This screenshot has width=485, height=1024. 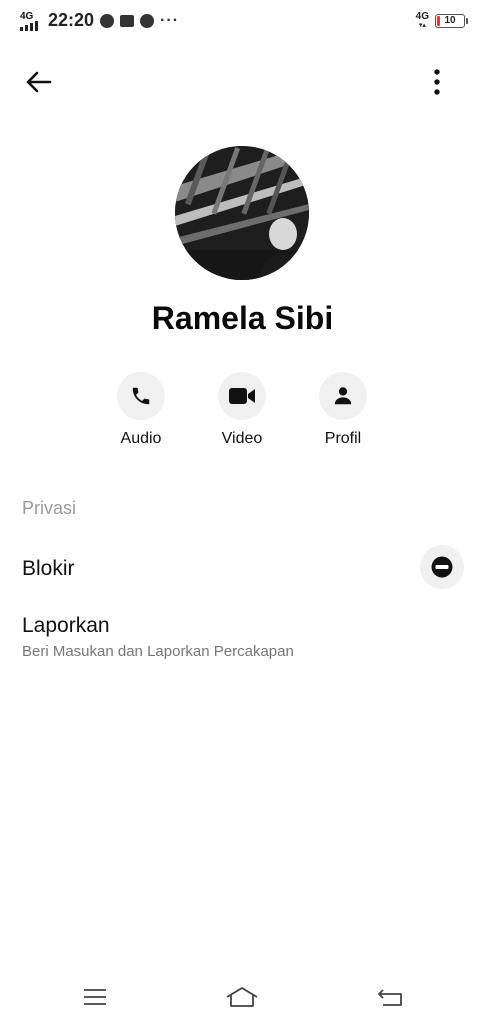 I want to click on video-button-circle, so click(x=242, y=396).